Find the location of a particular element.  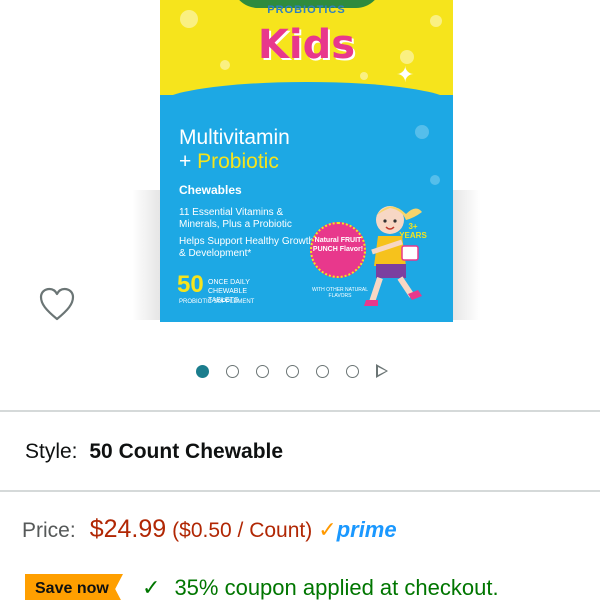

plus-sign: + is located at coordinates (185, 161).